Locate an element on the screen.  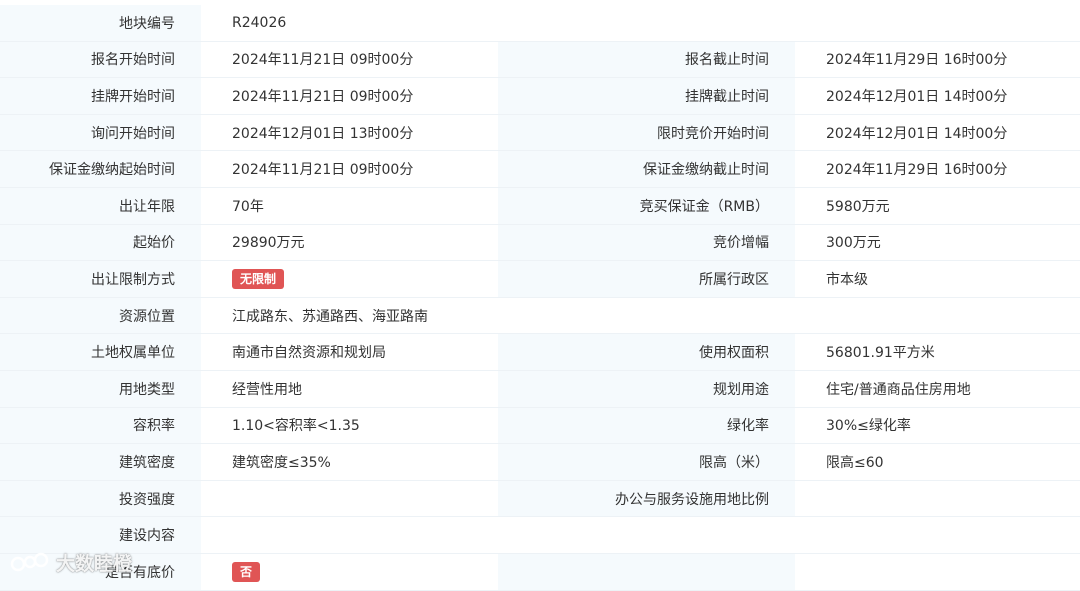
table-row: 地块编号 R24026 is located at coordinates (540, 23).